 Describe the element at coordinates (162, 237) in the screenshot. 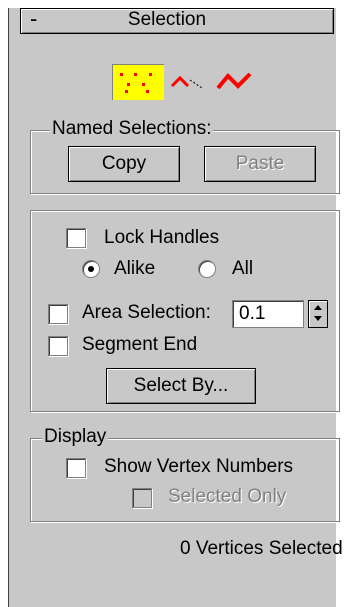

I see `lock-handles-label: Lock Handles` at that location.